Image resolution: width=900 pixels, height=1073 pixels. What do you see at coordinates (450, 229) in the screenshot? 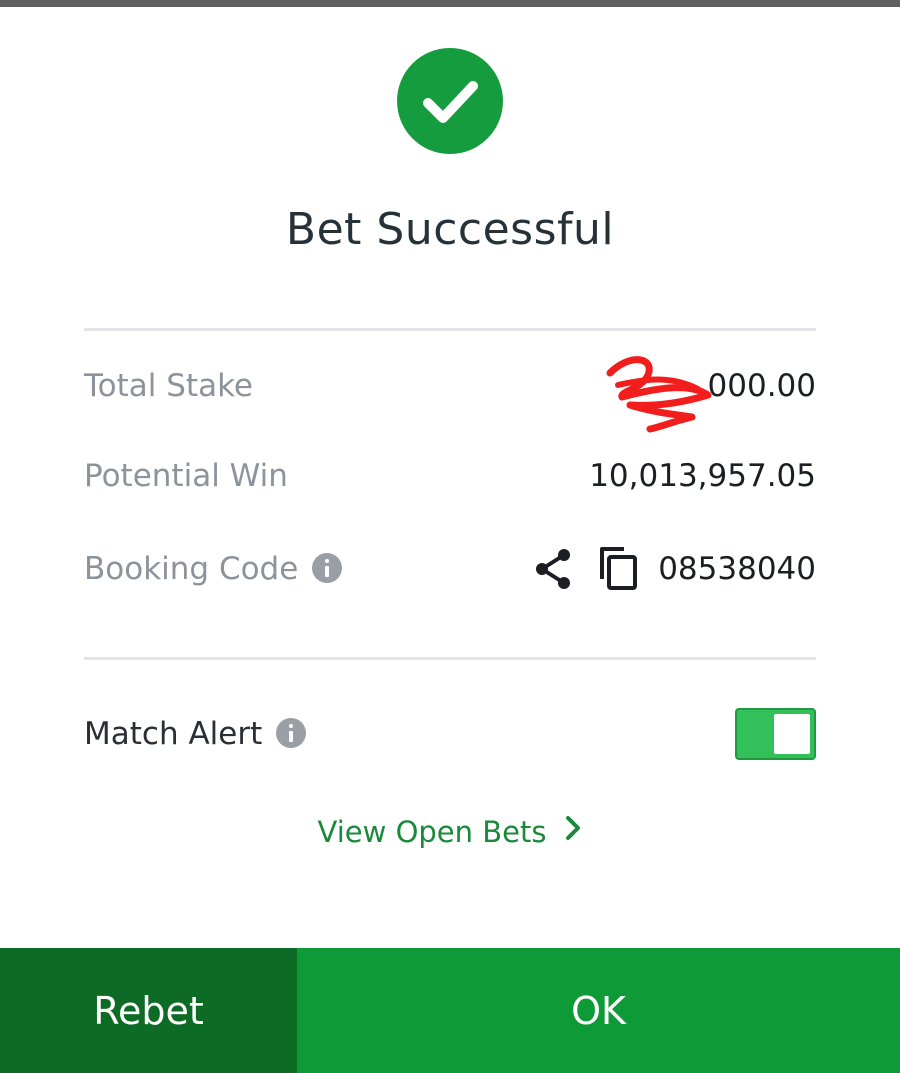
I see `dialog-title: Bet Successful` at bounding box center [450, 229].